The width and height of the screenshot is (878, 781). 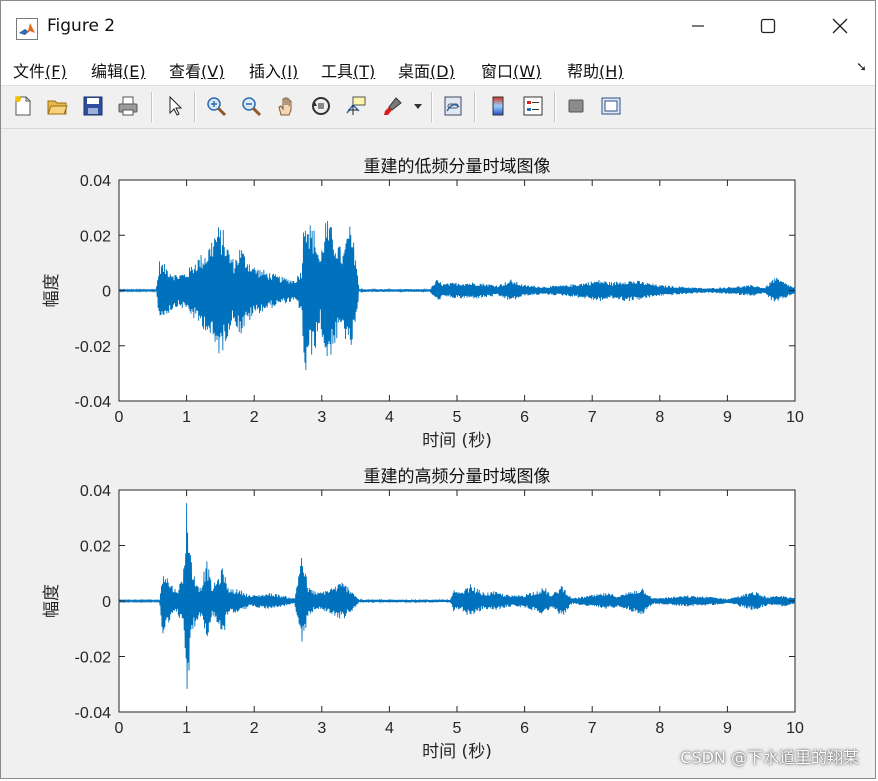 I want to click on menu-edit-label: 编辑, so click(x=107, y=71).